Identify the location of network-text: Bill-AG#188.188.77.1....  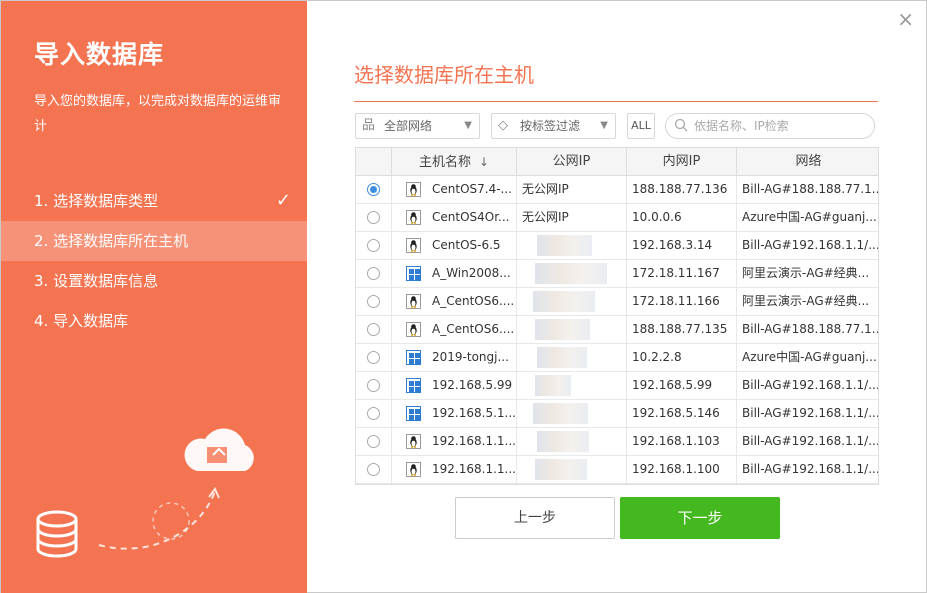
(810, 189).